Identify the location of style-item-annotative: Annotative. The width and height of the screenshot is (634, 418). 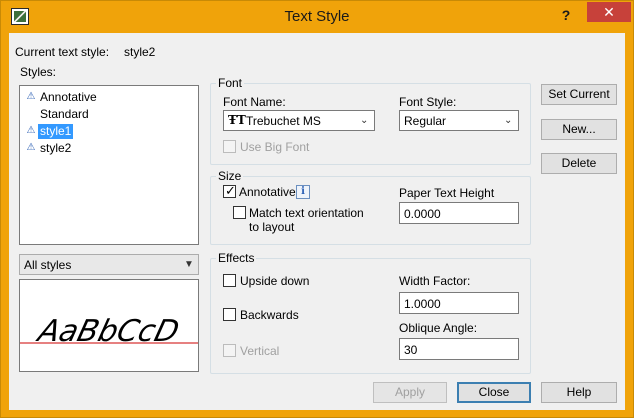
(68, 97).